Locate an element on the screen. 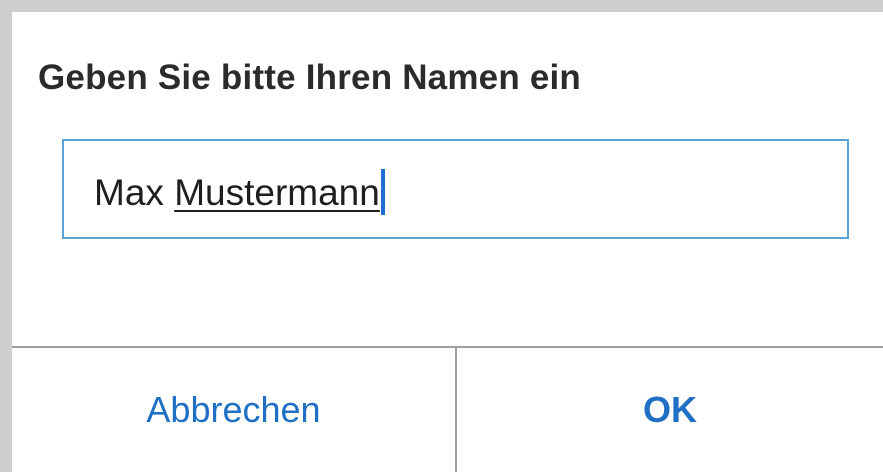  input-value-plain: Max is located at coordinates (134, 192).